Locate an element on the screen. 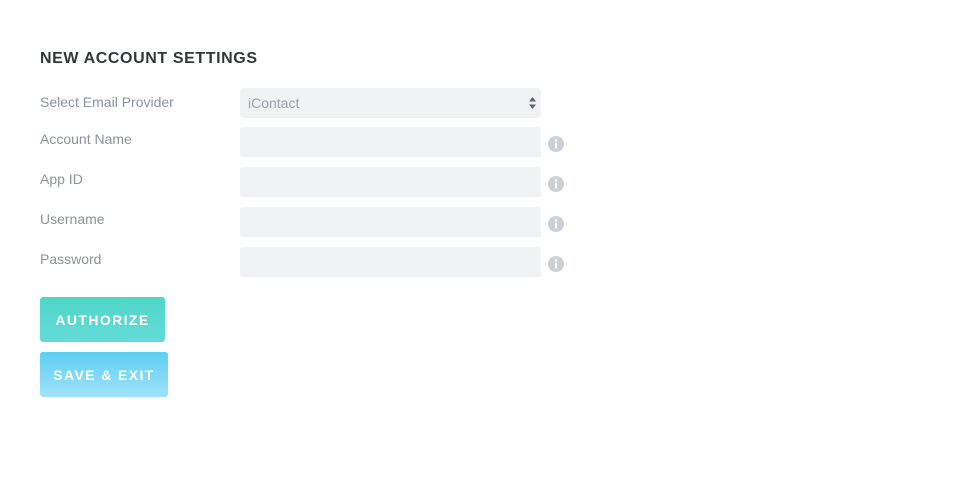 This screenshot has height=478, width=960. select-arrows-icon is located at coordinates (532, 103).